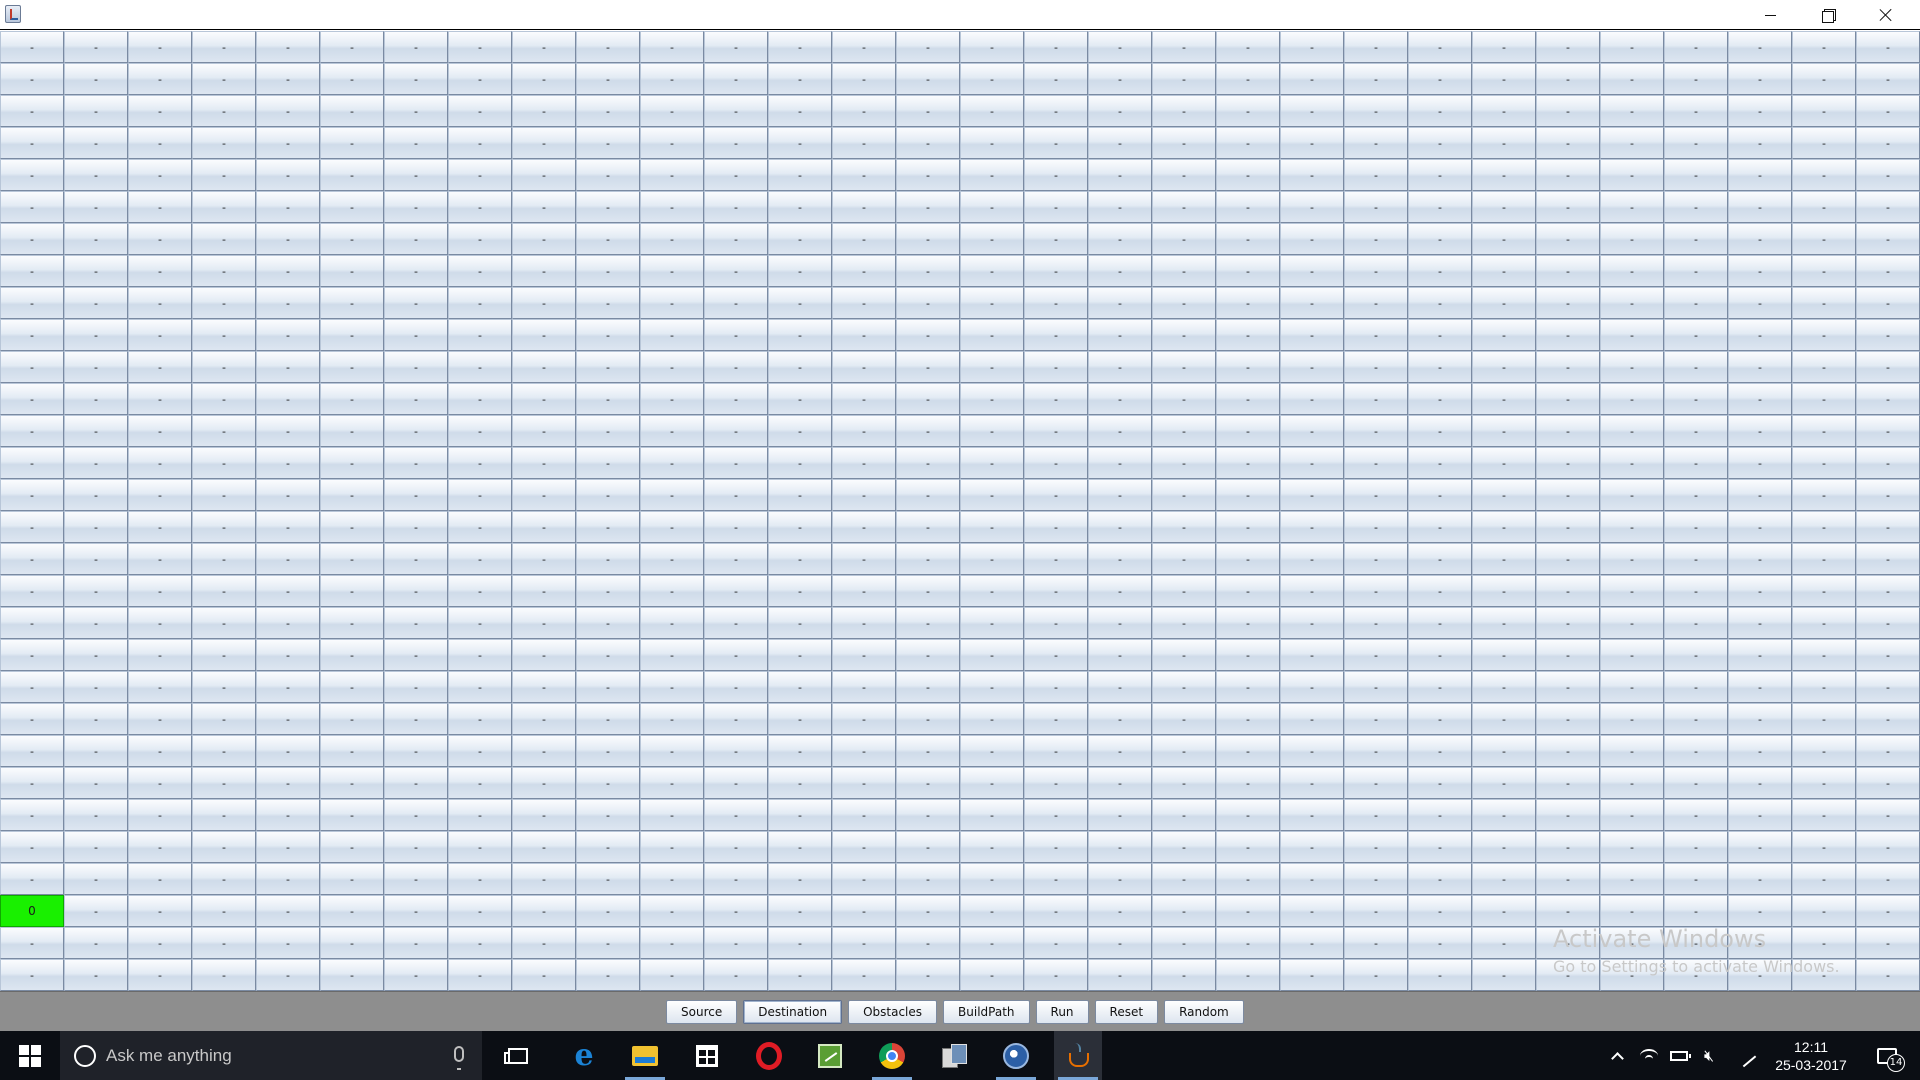  What do you see at coordinates (769, 1055) in the screenshot?
I see `opera-taskbar-button` at bounding box center [769, 1055].